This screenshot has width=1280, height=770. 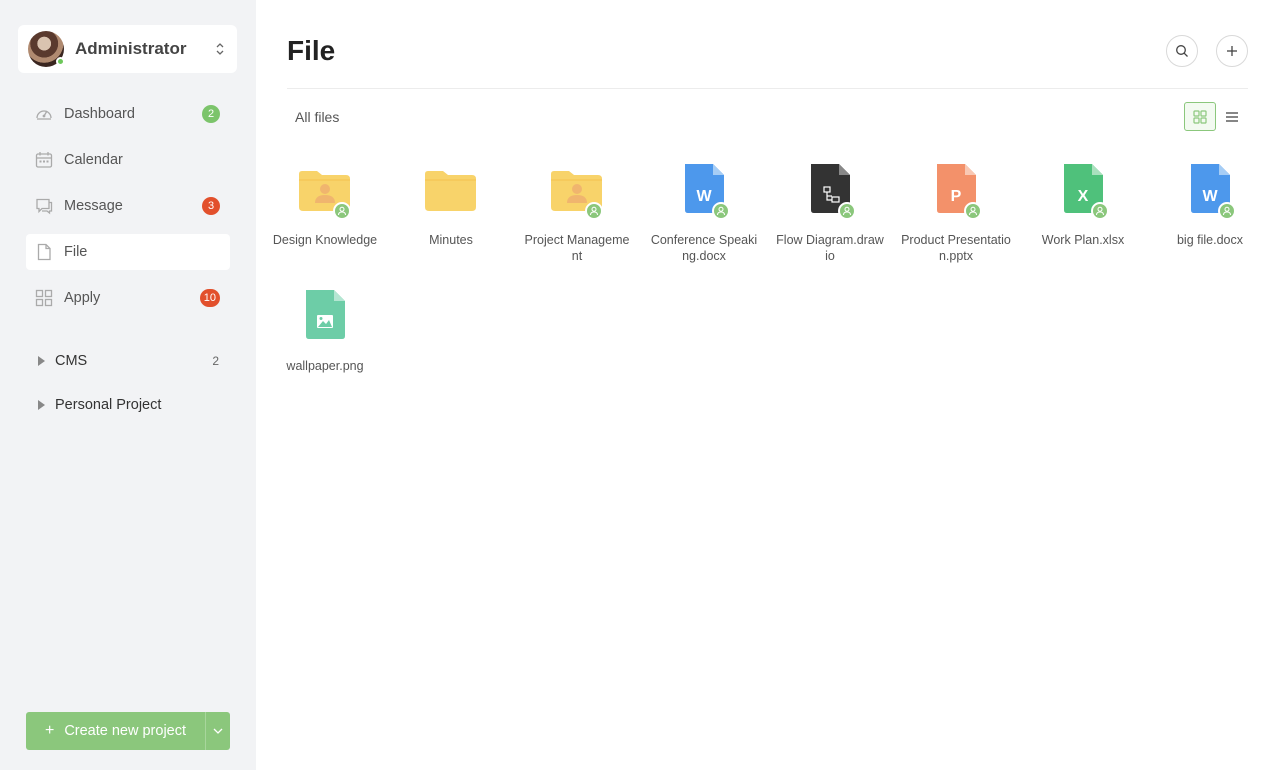 I want to click on file-name: Minutes, so click(x=451, y=240).